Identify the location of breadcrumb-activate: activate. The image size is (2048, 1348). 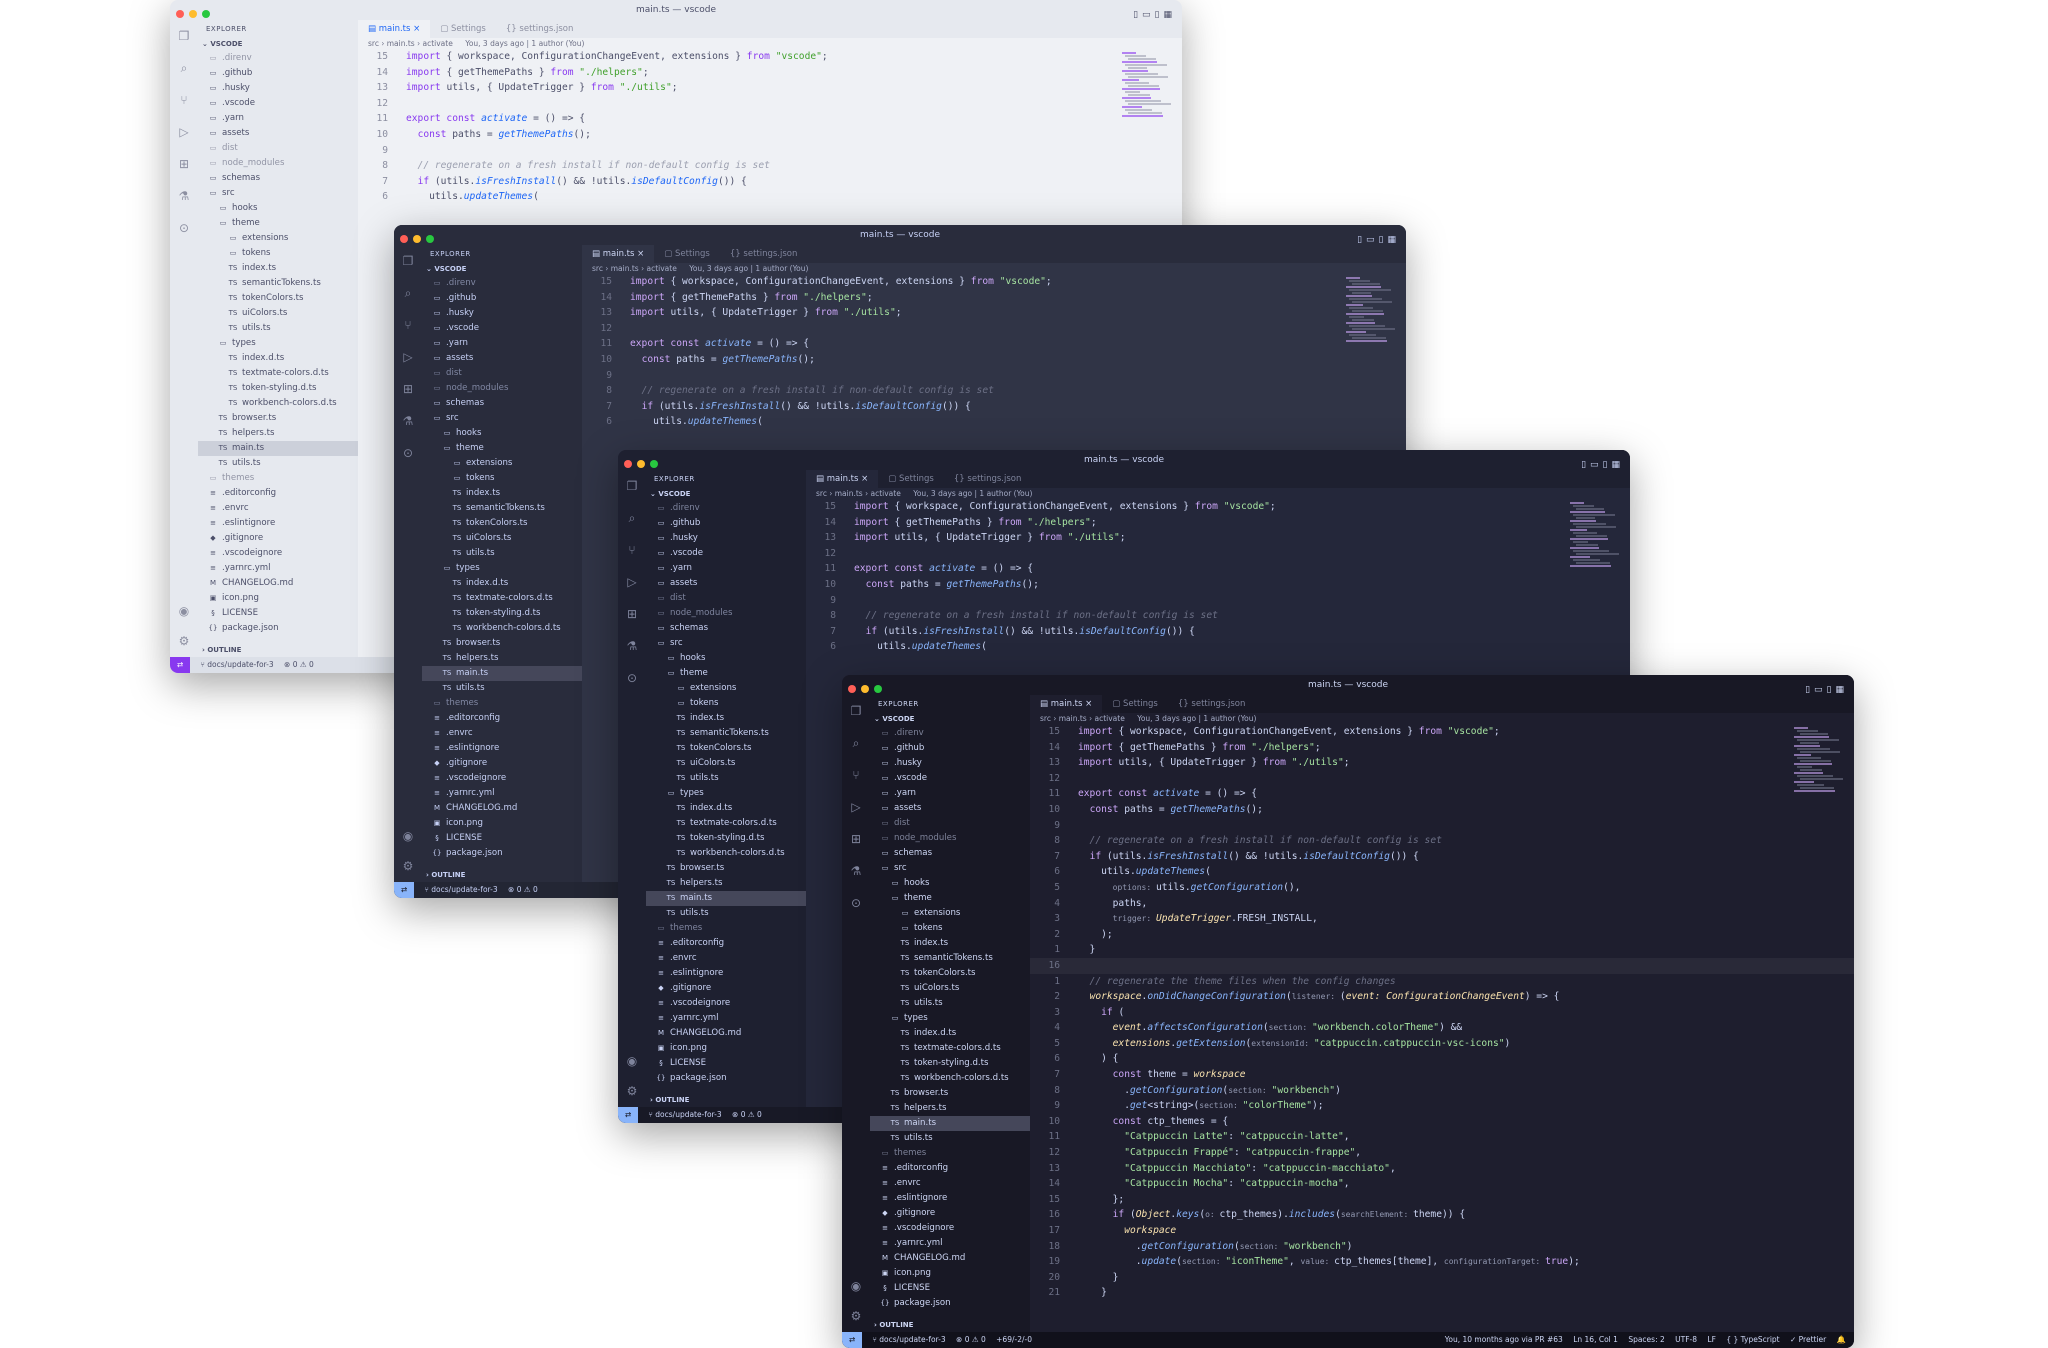
(438, 43).